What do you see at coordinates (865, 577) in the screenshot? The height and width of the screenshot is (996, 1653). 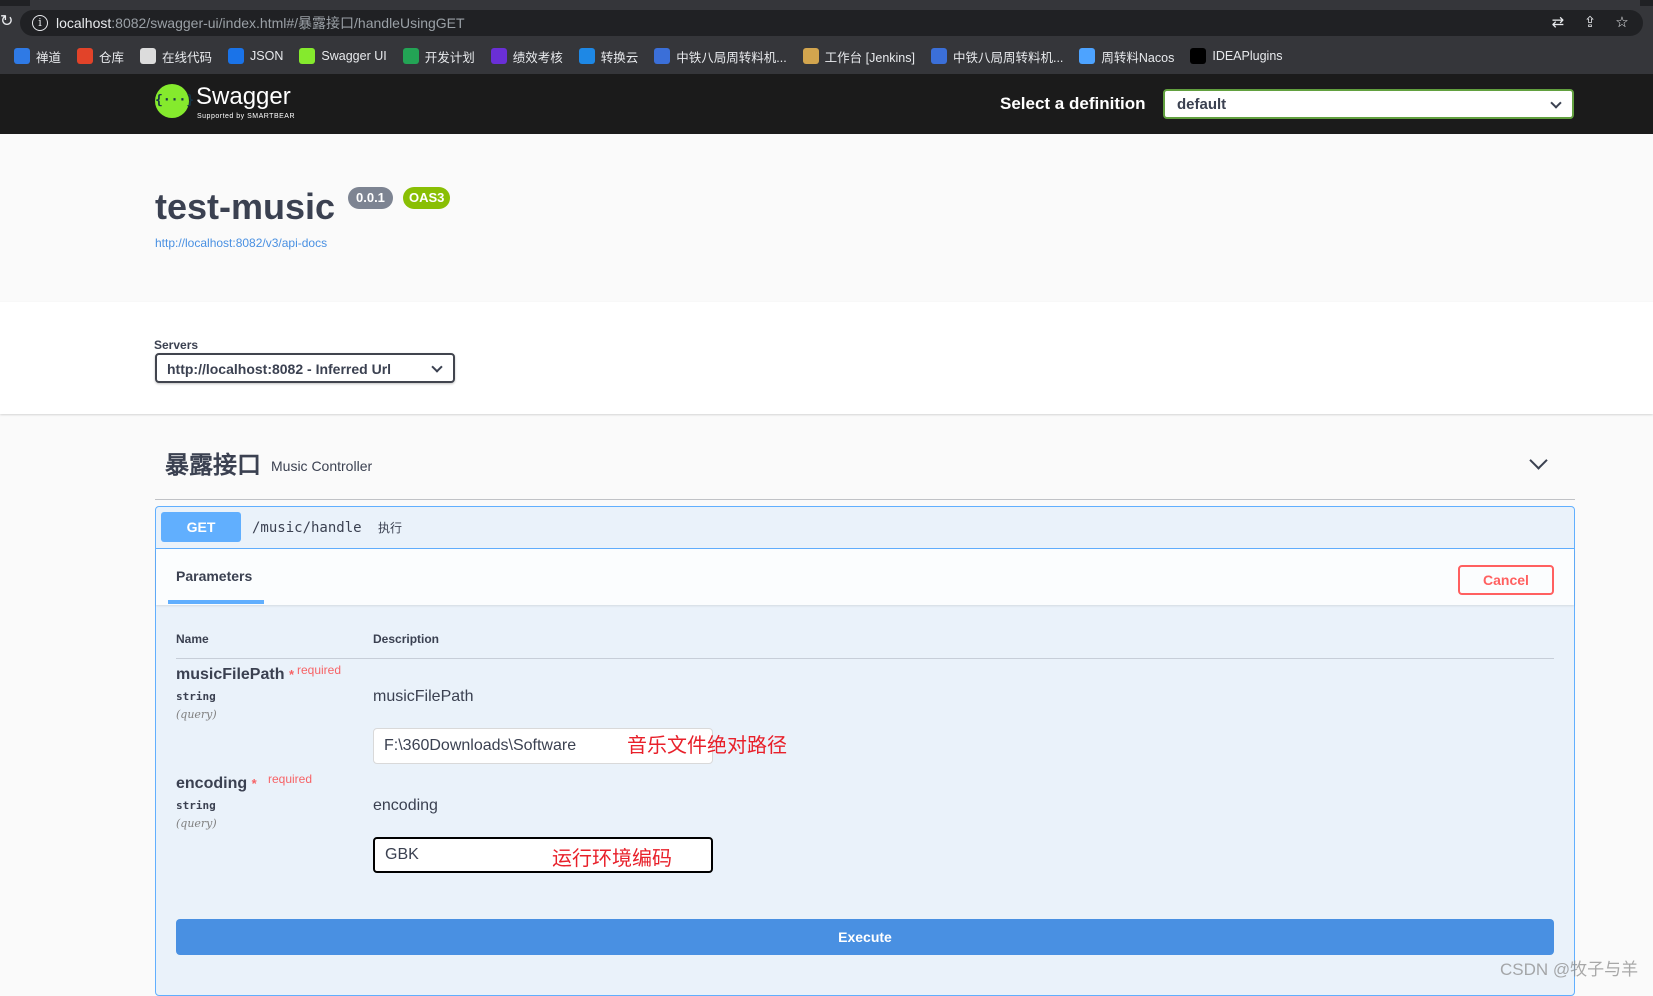 I see `parameters-header: Parameters Cancel` at bounding box center [865, 577].